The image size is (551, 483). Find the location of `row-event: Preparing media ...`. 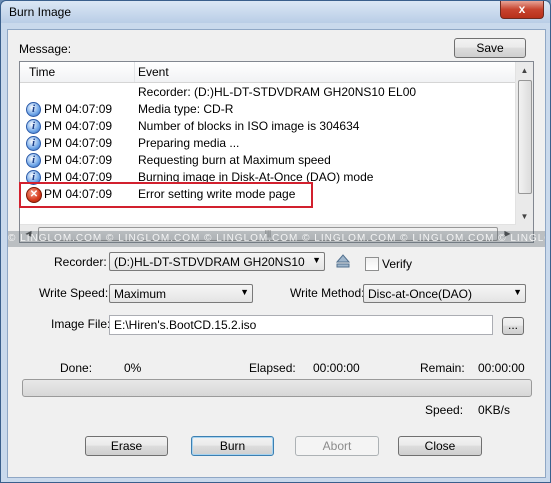

row-event: Preparing media ... is located at coordinates (189, 143).